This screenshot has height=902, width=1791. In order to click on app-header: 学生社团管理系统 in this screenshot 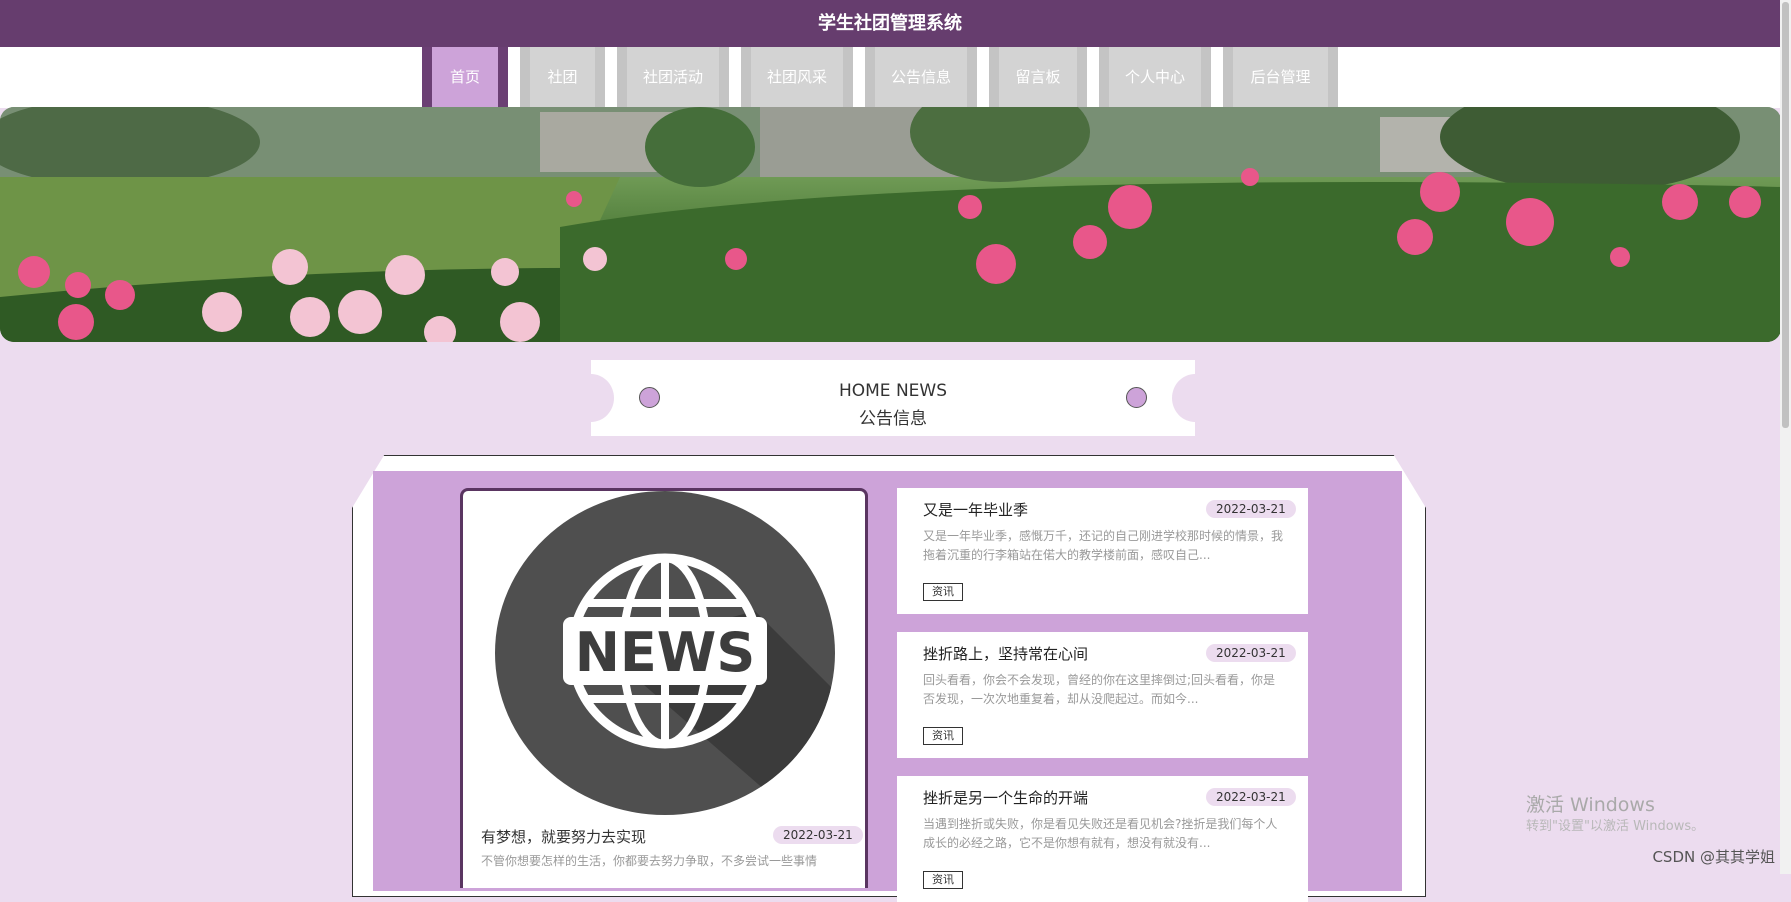, I will do `click(890, 23)`.